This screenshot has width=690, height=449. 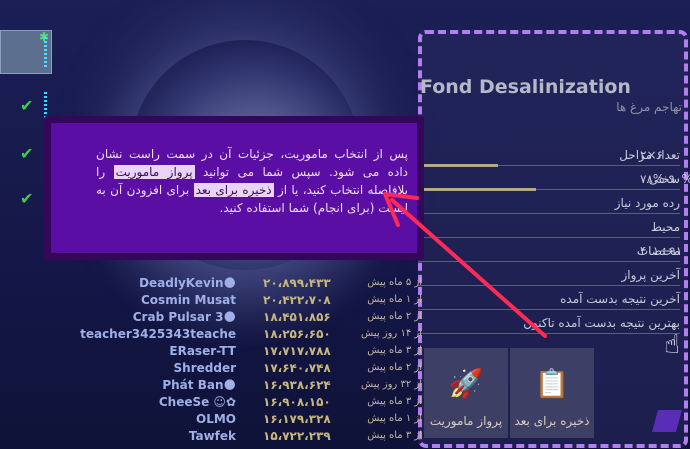 I want to click on arrow-shaft, so click(x=468, y=268).